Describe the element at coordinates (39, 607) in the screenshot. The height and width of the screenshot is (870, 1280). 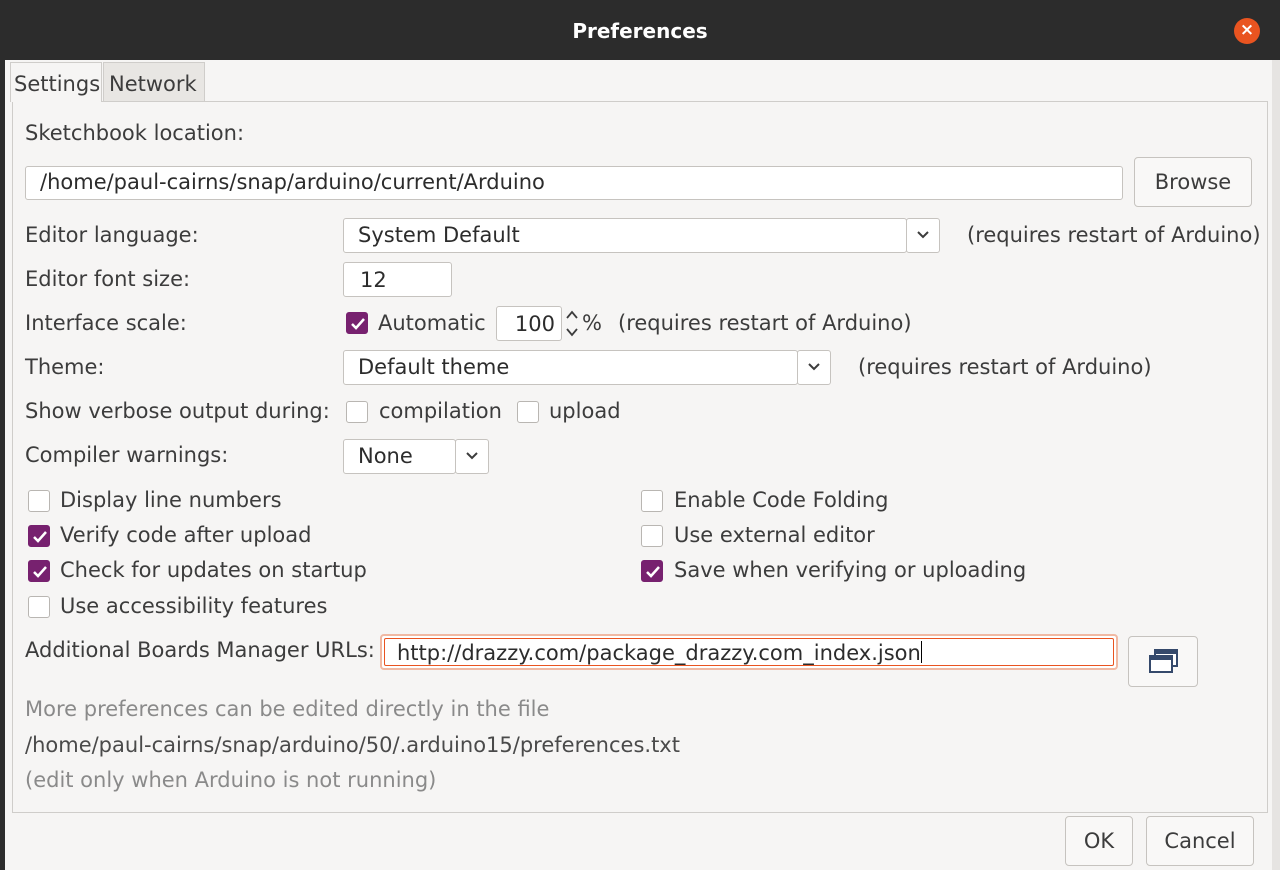
I see `accessibility-features-checkbox` at that location.